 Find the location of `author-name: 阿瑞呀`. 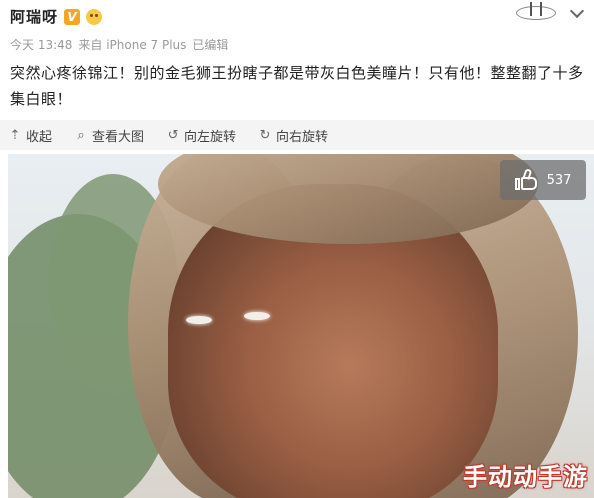

author-name: 阿瑞呀 is located at coordinates (34, 16).